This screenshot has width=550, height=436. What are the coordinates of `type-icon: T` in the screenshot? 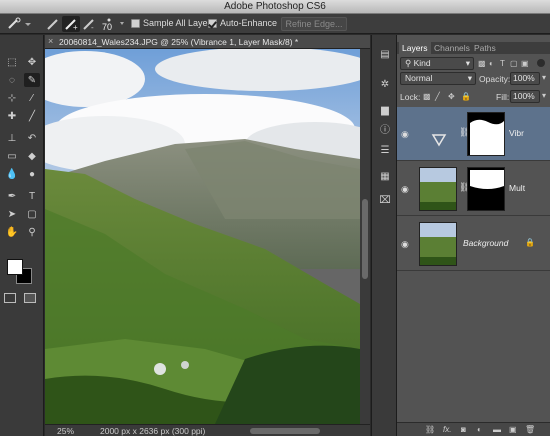 It's located at (32, 196).